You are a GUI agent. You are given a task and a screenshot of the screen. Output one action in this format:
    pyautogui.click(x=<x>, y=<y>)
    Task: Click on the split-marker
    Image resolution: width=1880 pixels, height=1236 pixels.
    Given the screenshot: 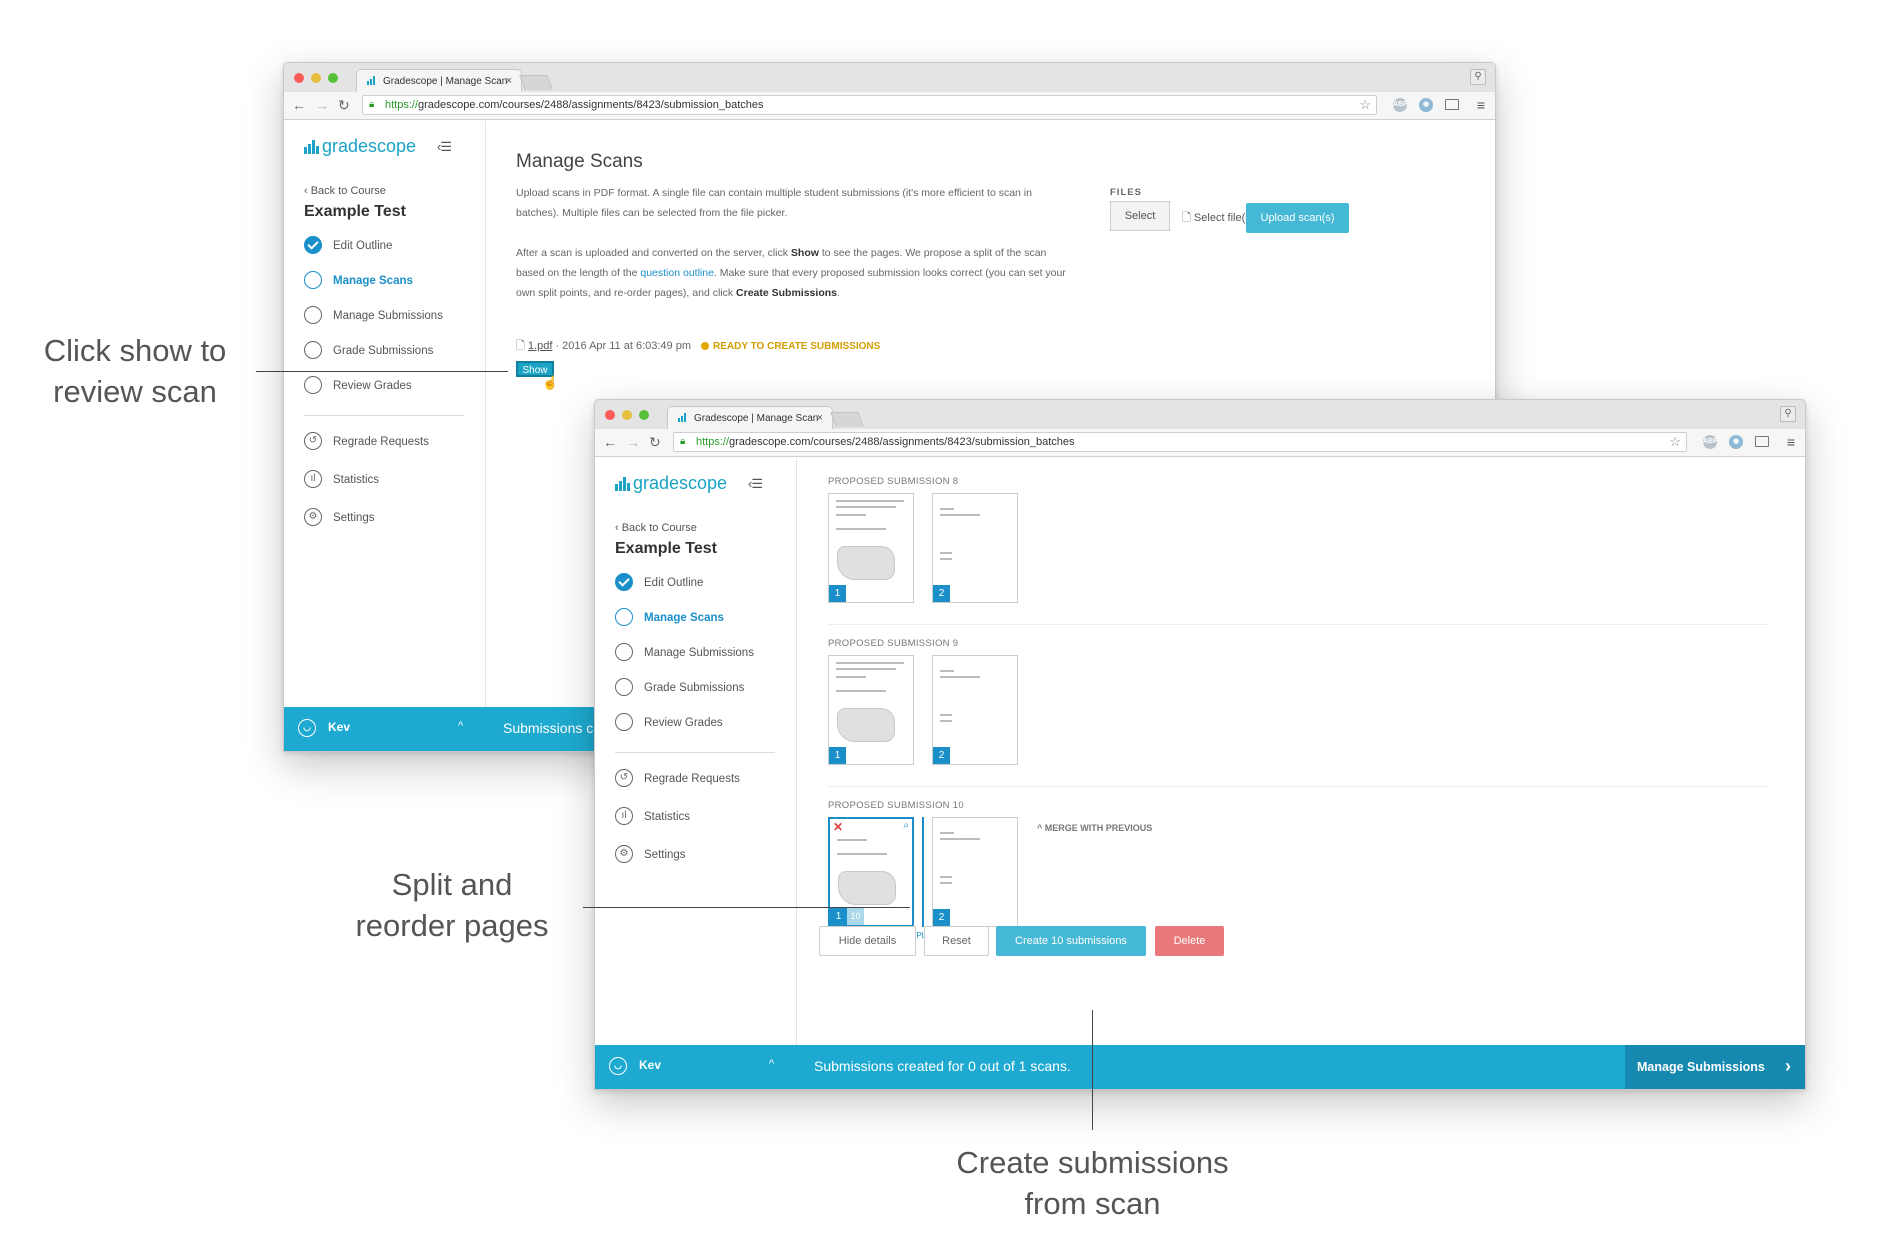 What is the action you would take?
    pyautogui.click(x=923, y=872)
    